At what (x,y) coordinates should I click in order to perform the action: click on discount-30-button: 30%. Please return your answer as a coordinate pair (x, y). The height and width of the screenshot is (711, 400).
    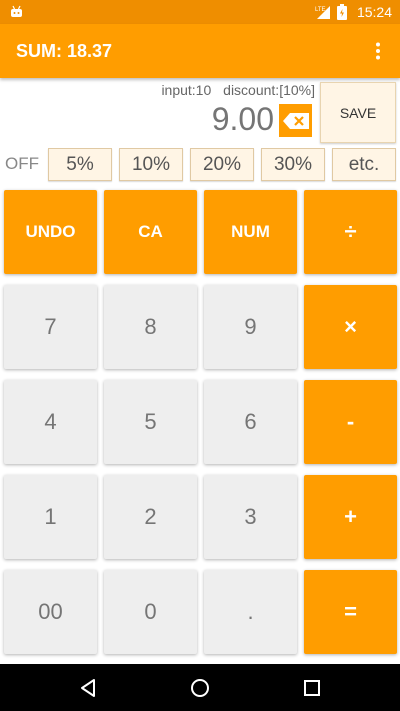
    Looking at the image, I should click on (293, 164).